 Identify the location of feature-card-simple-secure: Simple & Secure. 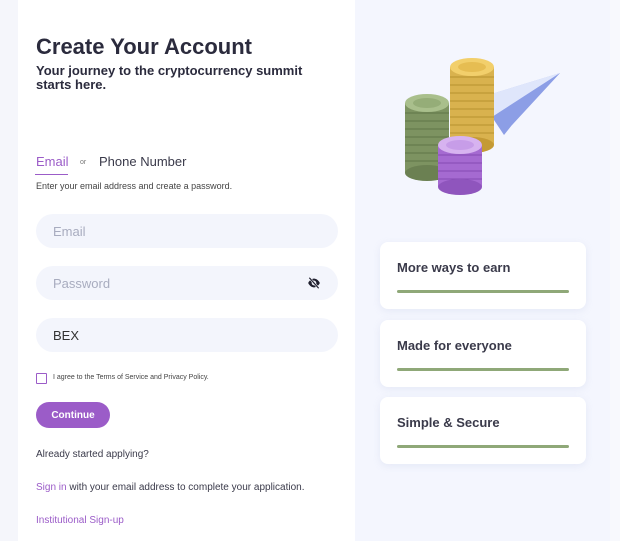
(483, 430).